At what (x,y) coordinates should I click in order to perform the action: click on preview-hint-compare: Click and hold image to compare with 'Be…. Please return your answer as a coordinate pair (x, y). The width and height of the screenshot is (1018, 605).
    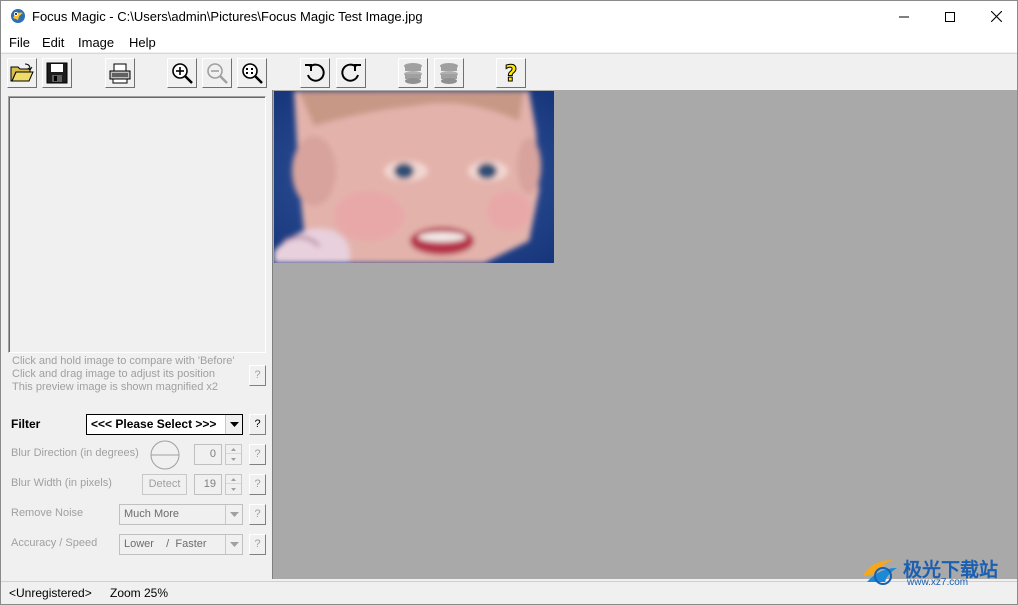
    Looking at the image, I should click on (123, 361).